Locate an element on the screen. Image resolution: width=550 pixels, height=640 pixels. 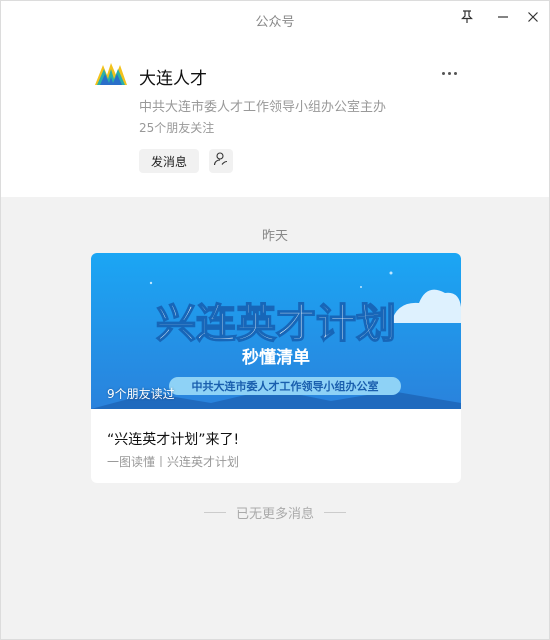
account-logo is located at coordinates (111, 73).